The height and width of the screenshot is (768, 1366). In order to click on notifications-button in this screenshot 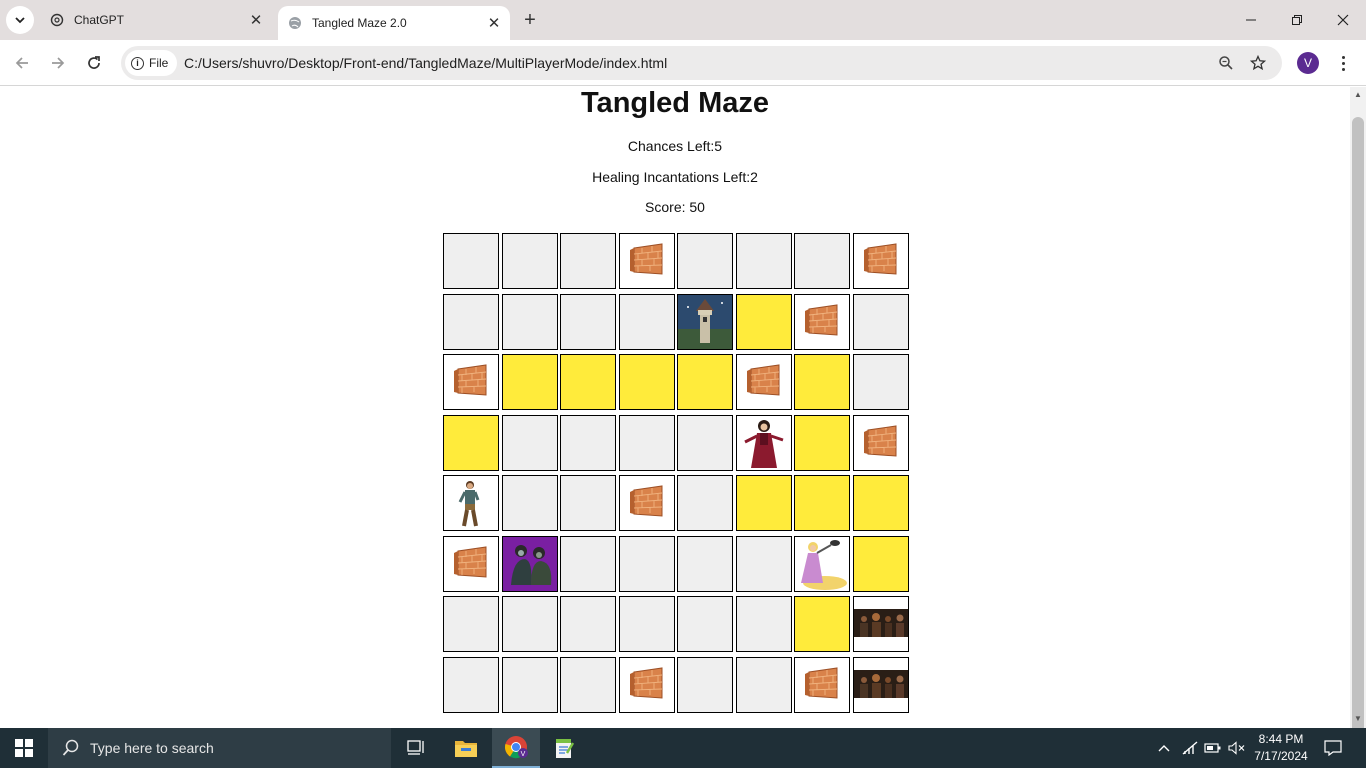, I will do `click(1333, 748)`.